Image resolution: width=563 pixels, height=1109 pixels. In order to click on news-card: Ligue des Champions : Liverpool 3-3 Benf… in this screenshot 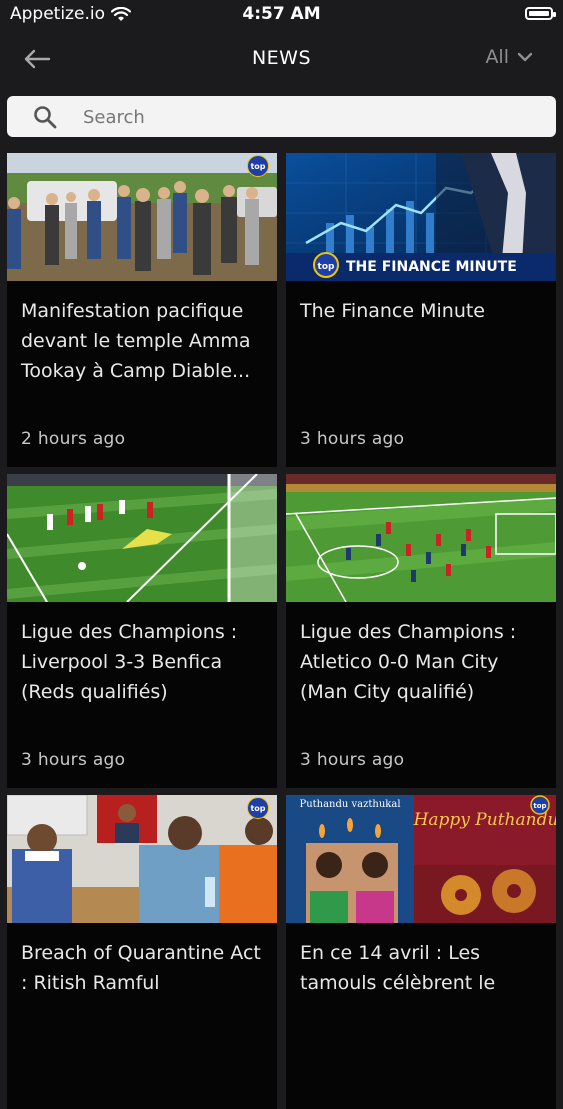, I will do `click(142, 631)`.